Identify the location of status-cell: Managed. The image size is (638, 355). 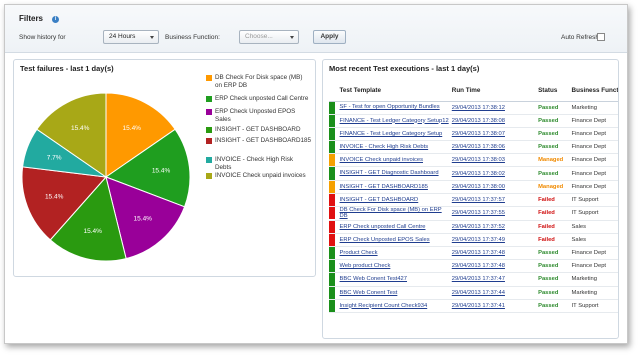
(552, 187).